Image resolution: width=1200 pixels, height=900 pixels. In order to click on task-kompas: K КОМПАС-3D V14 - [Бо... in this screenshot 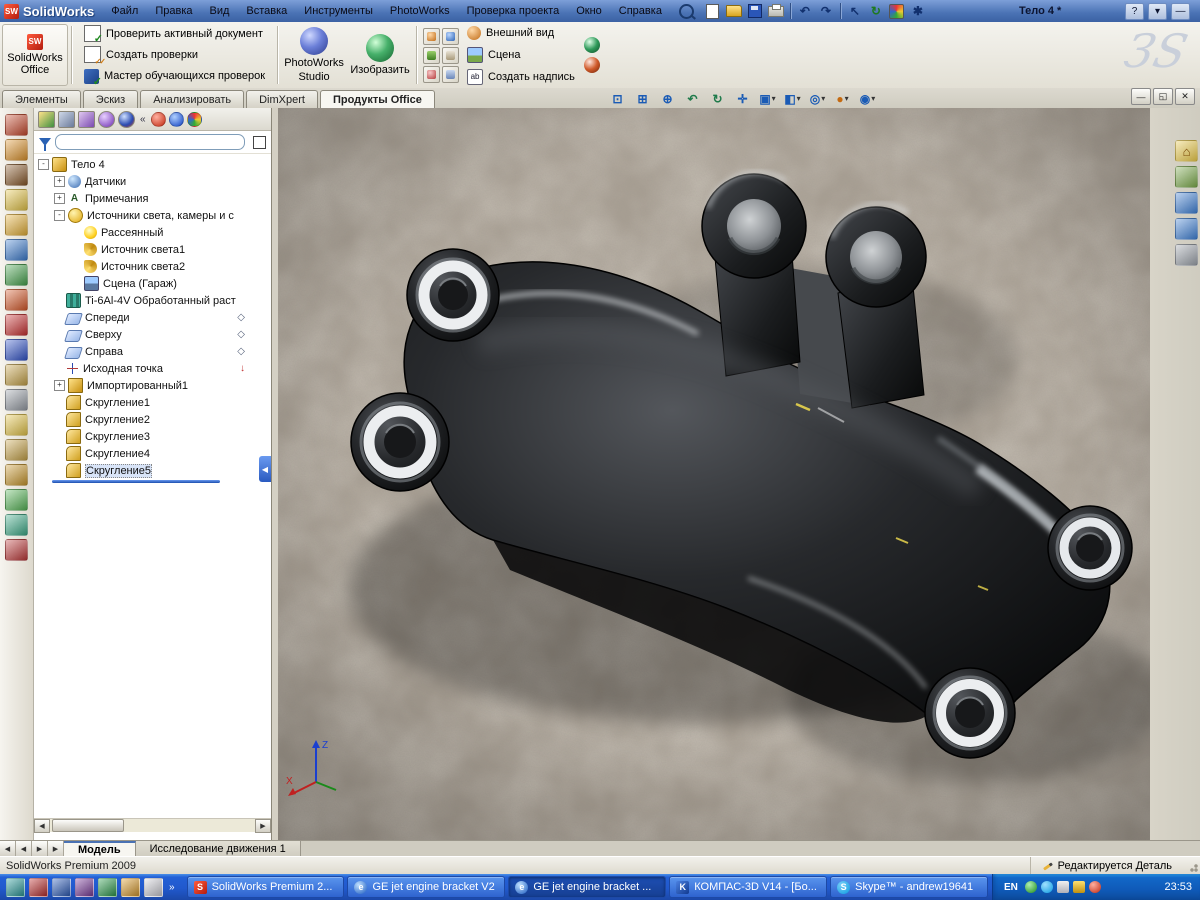, I will do `click(748, 887)`.